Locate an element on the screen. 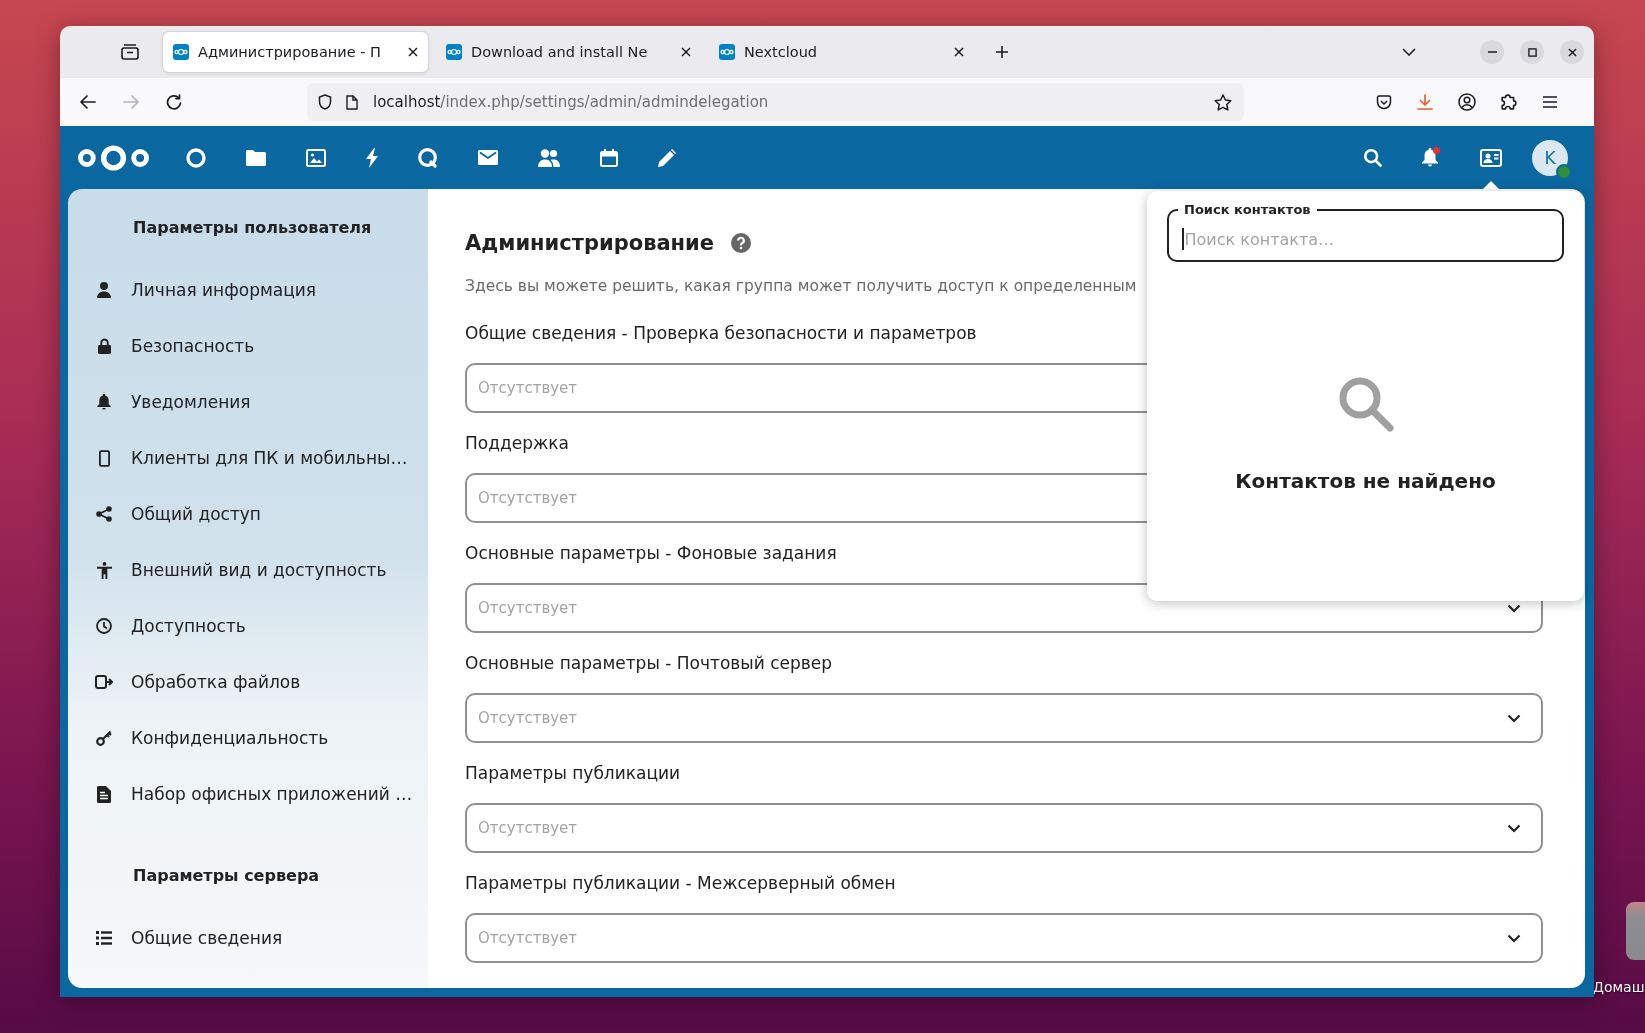 Image resolution: width=1645 pixels, height=1033 pixels. contact-card-icon is located at coordinates (1491, 157).